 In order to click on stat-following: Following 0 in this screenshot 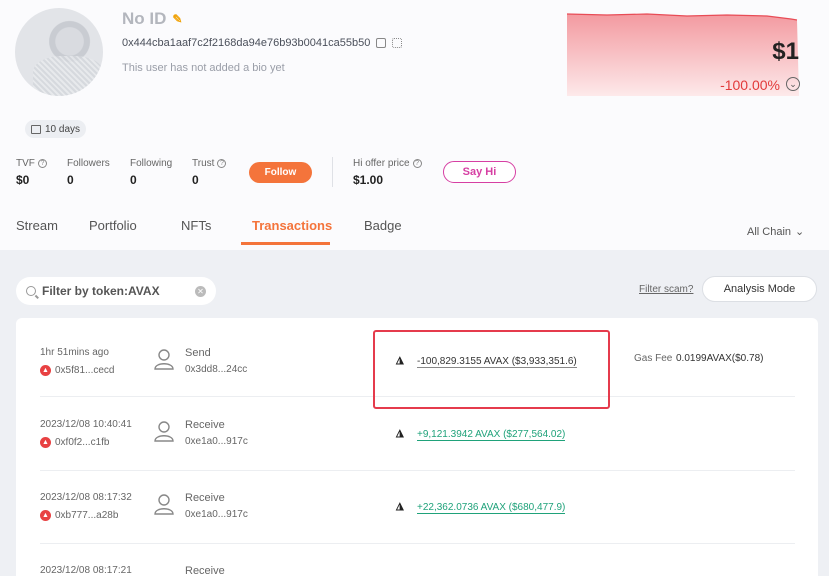, I will do `click(151, 172)`.